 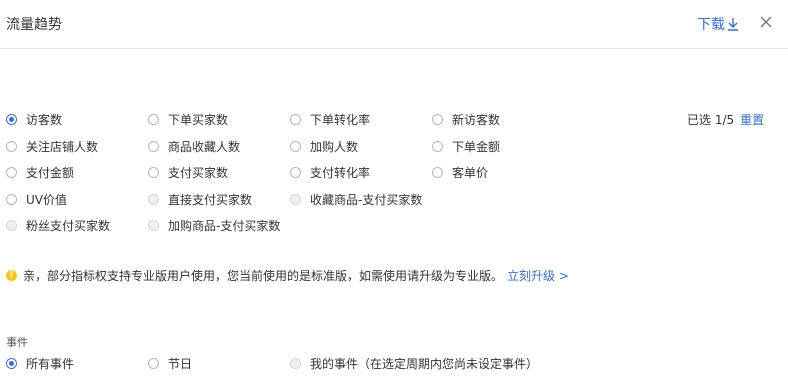 What do you see at coordinates (470, 173) in the screenshot?
I see `metric-label: 客单价` at bounding box center [470, 173].